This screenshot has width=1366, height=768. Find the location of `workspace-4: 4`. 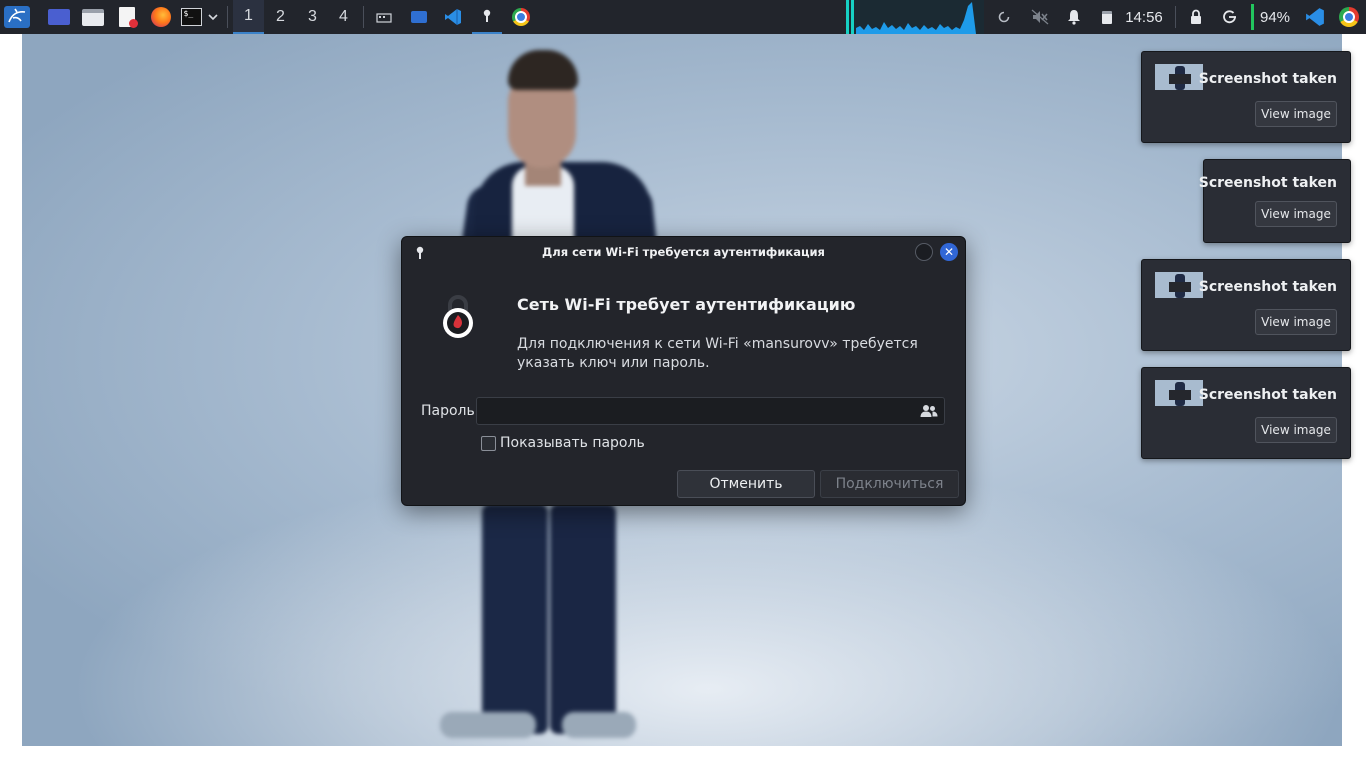

workspace-4: 4 is located at coordinates (343, 17).